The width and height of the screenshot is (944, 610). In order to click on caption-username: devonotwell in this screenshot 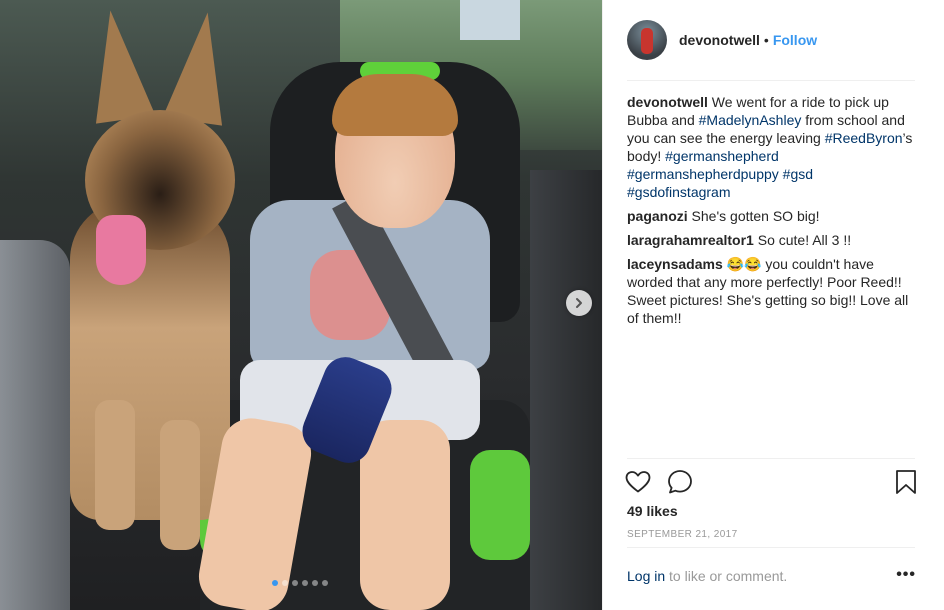, I will do `click(667, 102)`.